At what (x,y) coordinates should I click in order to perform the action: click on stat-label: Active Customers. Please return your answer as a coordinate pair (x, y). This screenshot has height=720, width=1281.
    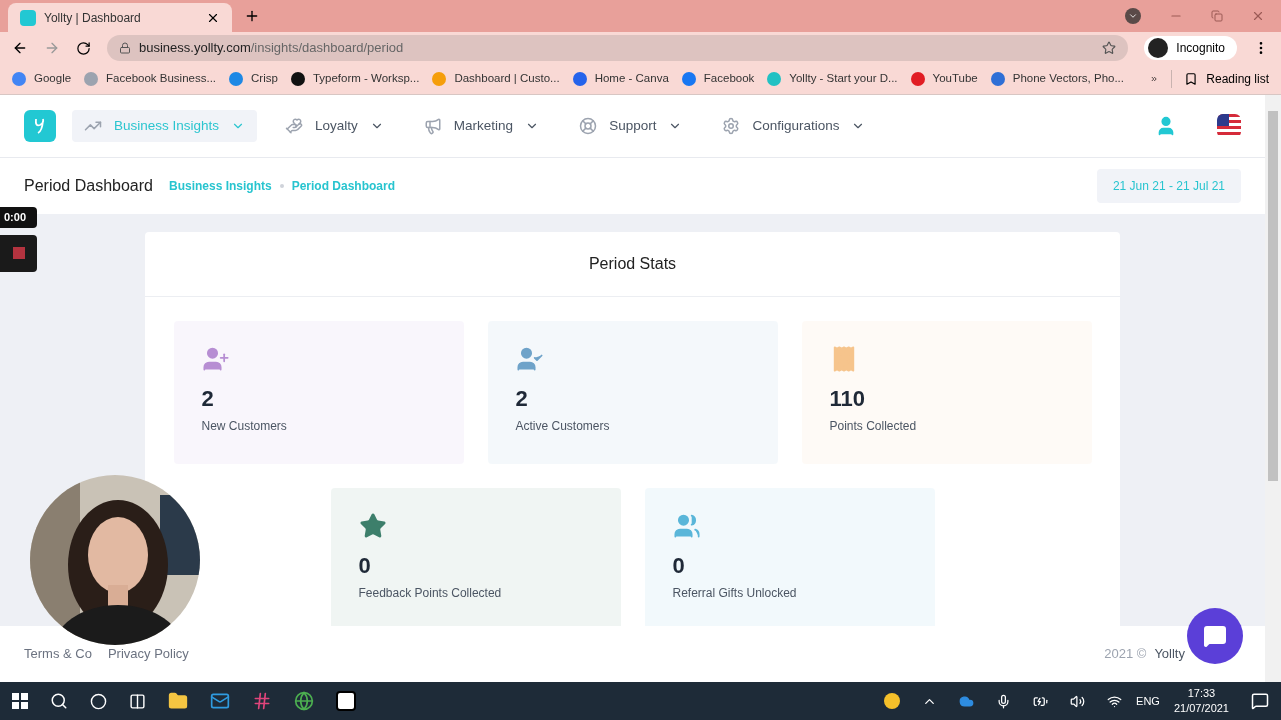
    Looking at the image, I should click on (563, 426).